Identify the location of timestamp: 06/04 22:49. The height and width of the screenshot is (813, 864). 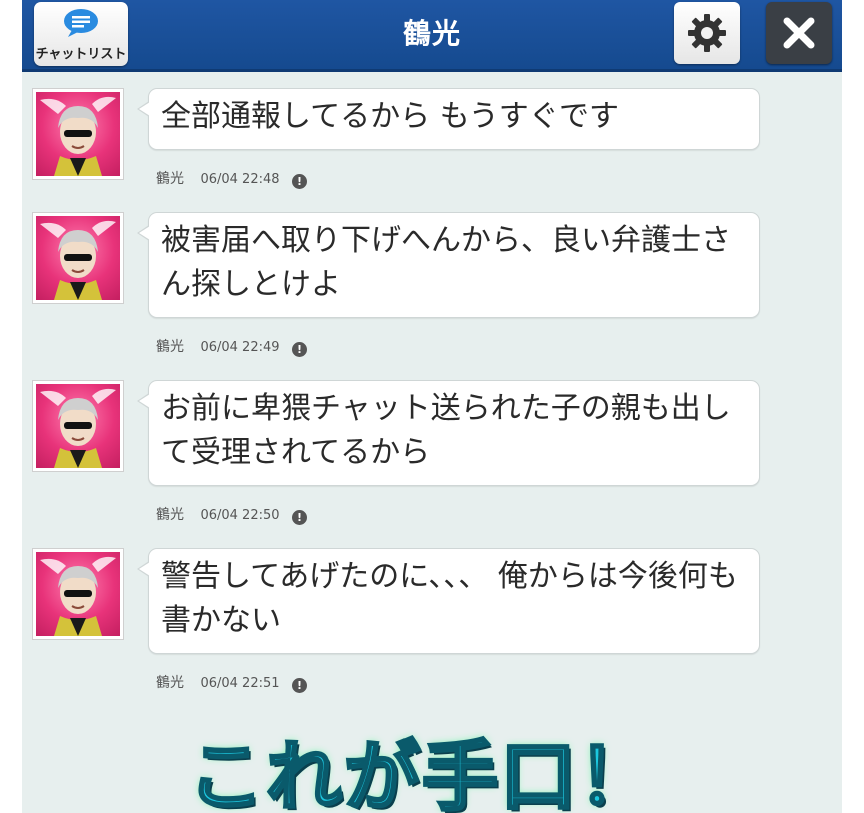
(240, 347).